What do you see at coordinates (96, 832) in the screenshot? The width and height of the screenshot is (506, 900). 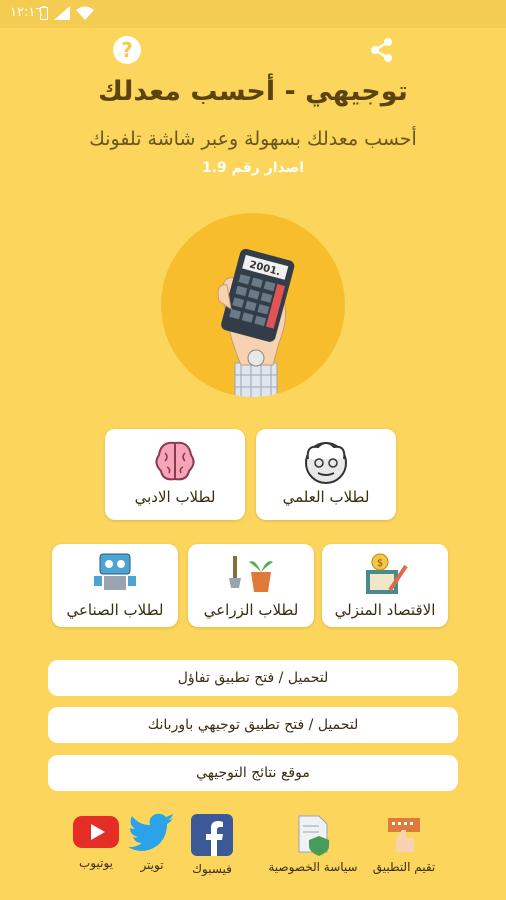 I see `youtube-icon` at bounding box center [96, 832].